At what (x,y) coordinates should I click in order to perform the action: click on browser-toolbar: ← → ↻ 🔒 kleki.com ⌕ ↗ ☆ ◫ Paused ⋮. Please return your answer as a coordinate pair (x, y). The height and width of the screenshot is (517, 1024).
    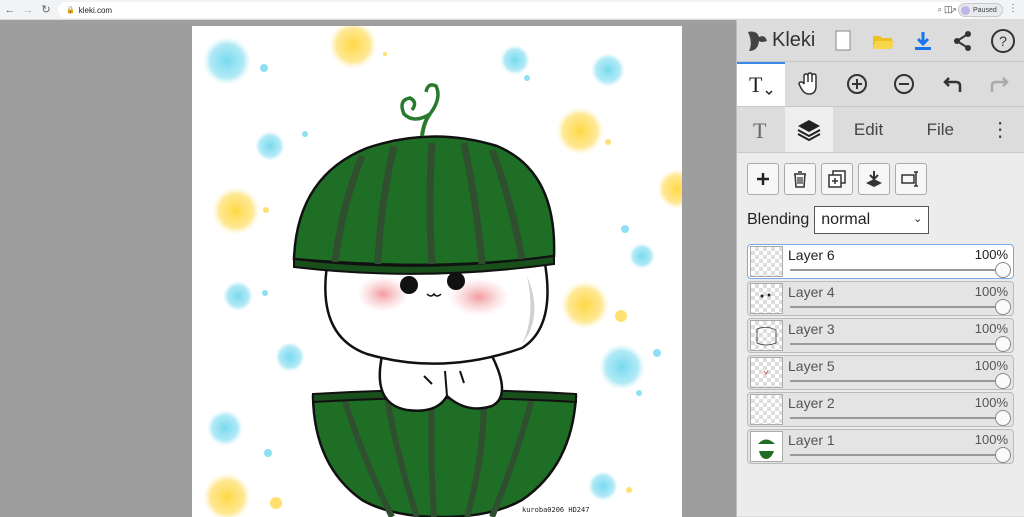
    Looking at the image, I should click on (512, 10).